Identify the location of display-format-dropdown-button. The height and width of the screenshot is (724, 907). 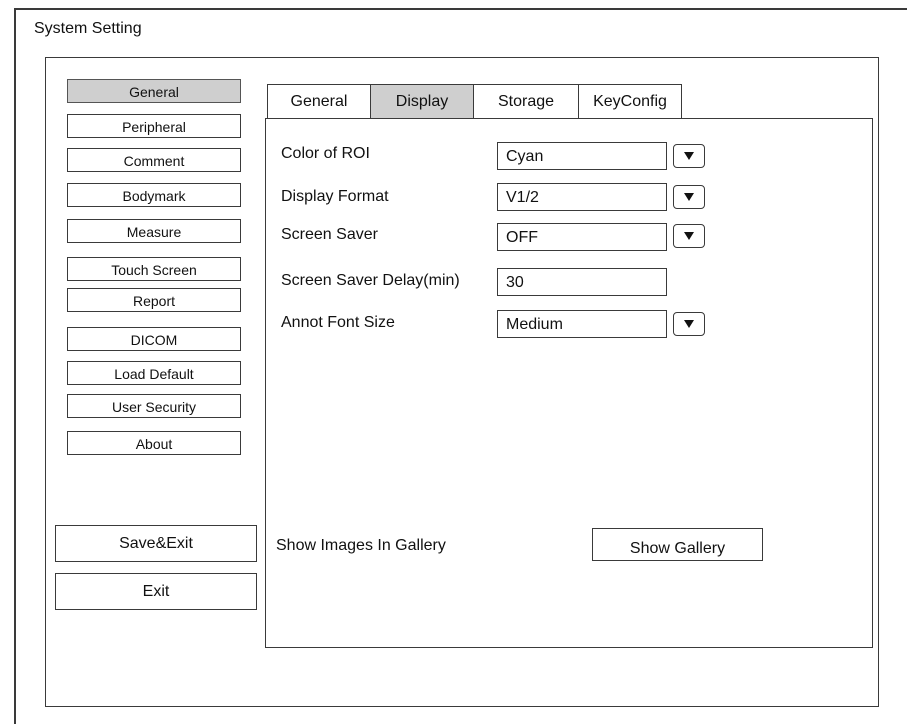
(689, 197).